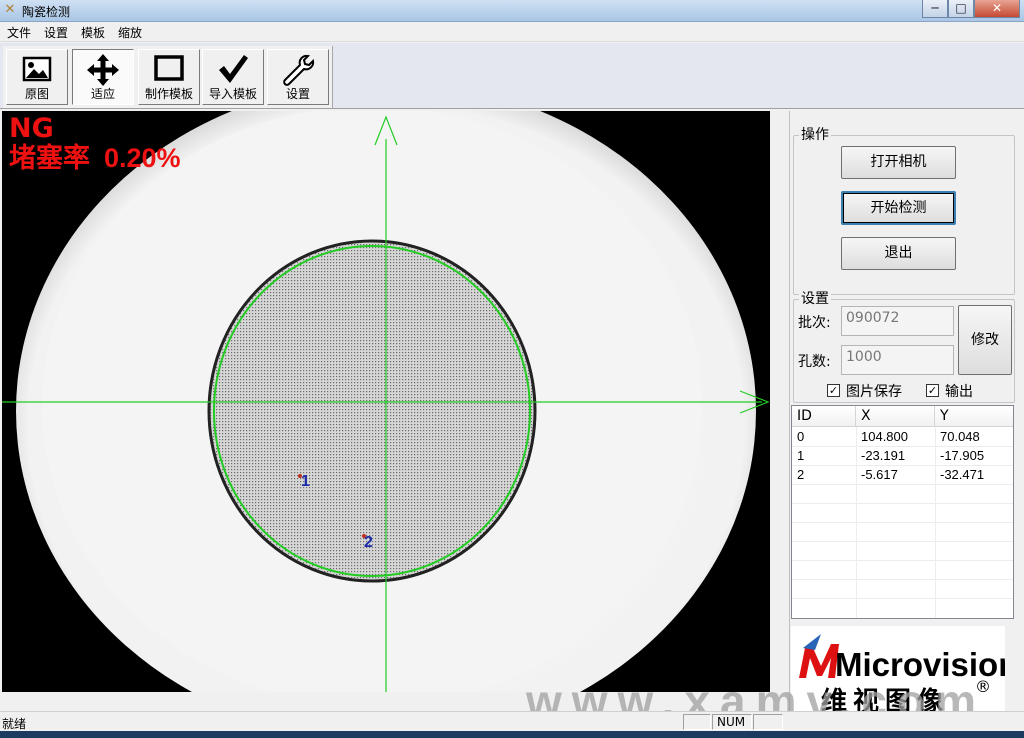  I want to click on close-button: ✕, so click(997, 9).